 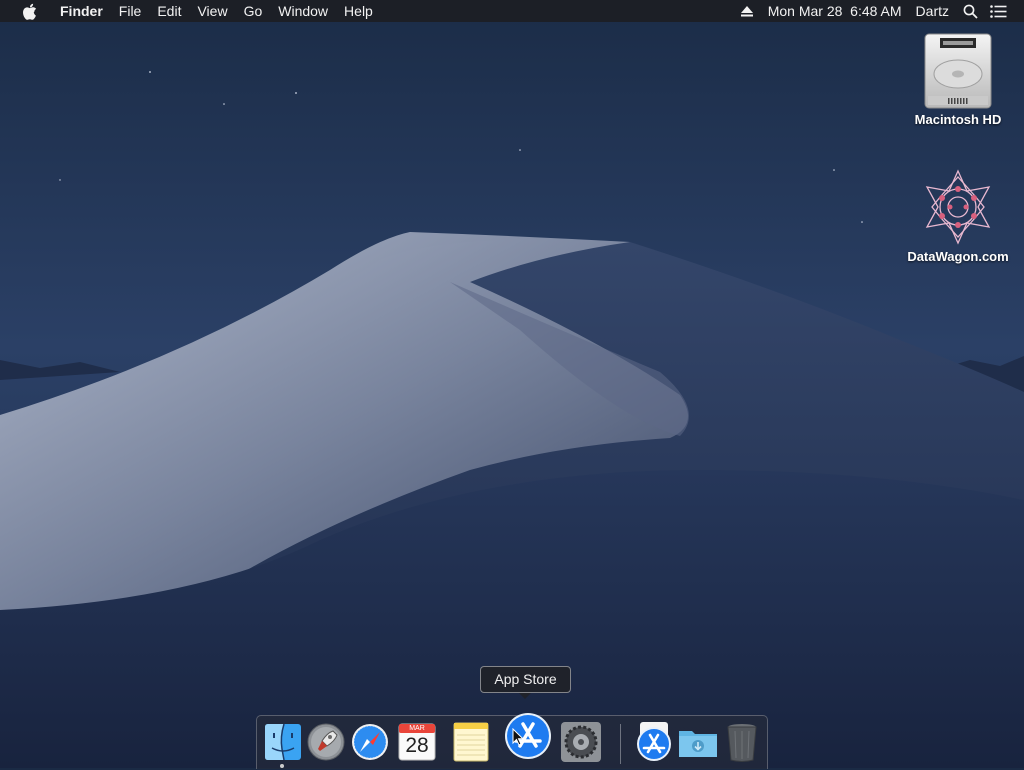 I want to click on desktop-icon-label: DataWagon.com, so click(x=958, y=256).